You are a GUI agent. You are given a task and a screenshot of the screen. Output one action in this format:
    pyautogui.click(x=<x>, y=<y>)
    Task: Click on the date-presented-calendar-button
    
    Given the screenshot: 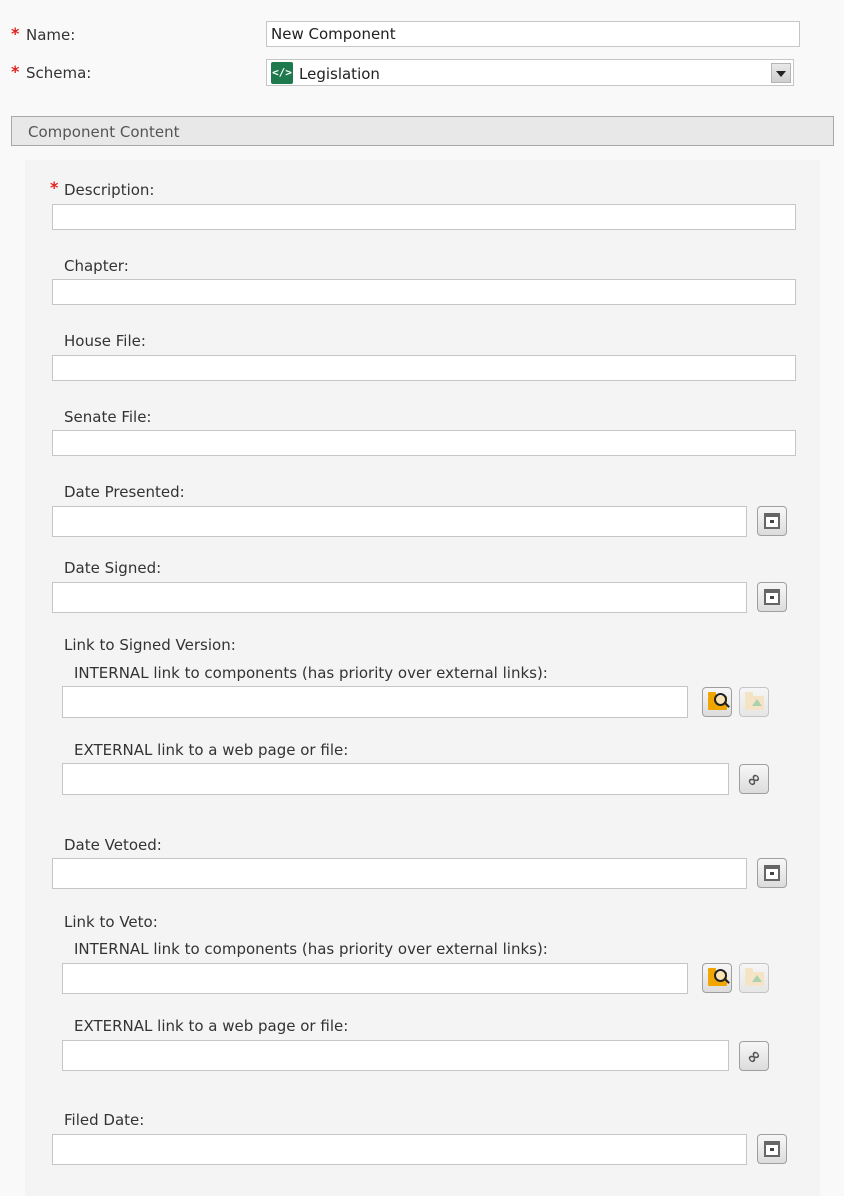 What is the action you would take?
    pyautogui.click(x=772, y=521)
    